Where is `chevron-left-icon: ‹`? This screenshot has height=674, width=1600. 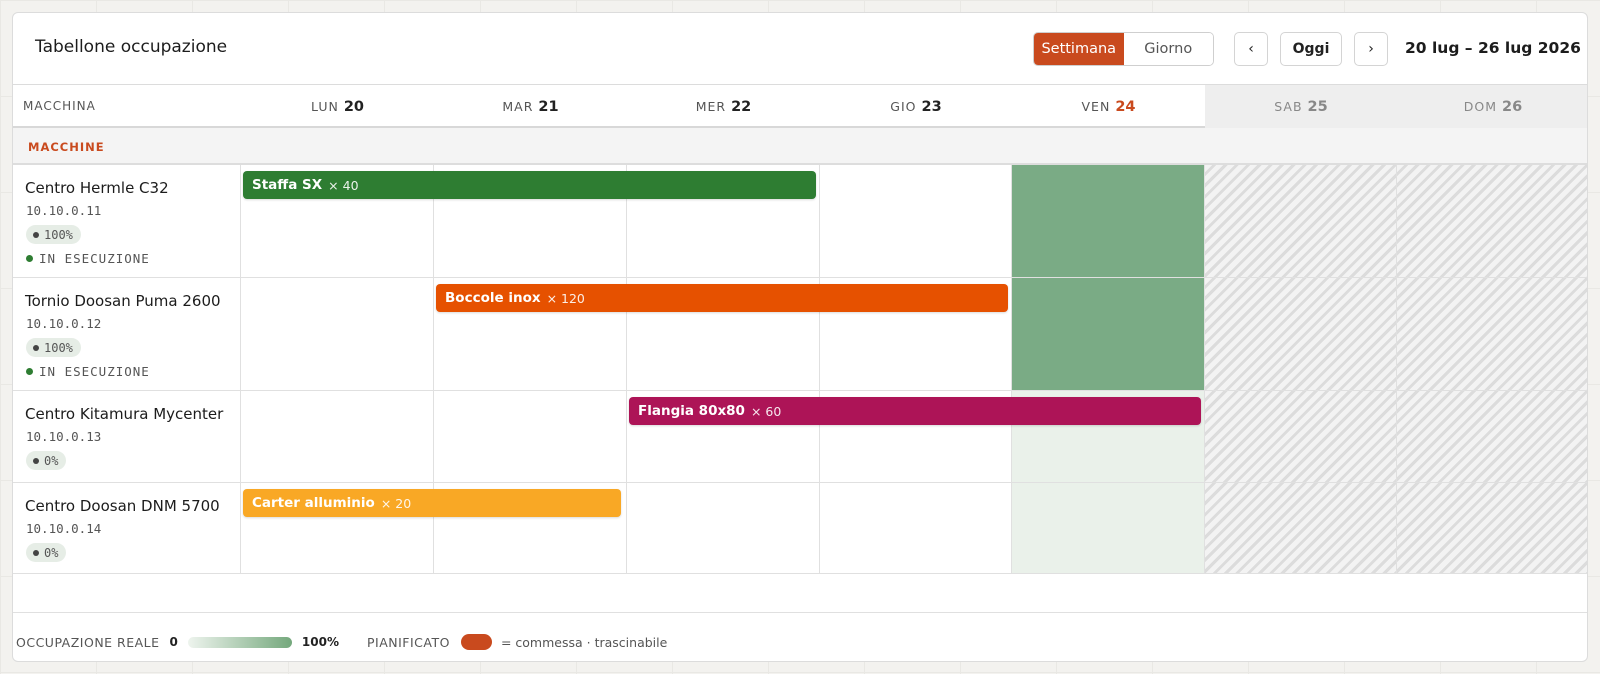
chevron-left-icon: ‹ is located at coordinates (1251, 49).